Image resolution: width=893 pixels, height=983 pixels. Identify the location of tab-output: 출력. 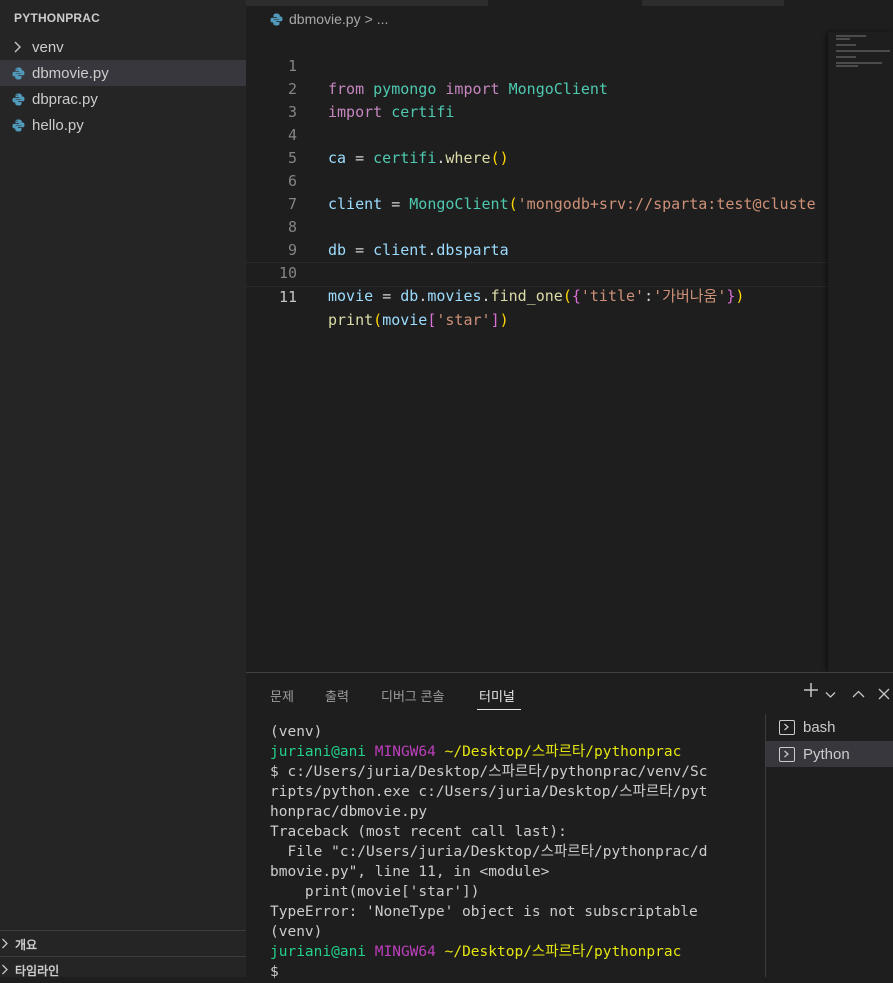
(337, 695).